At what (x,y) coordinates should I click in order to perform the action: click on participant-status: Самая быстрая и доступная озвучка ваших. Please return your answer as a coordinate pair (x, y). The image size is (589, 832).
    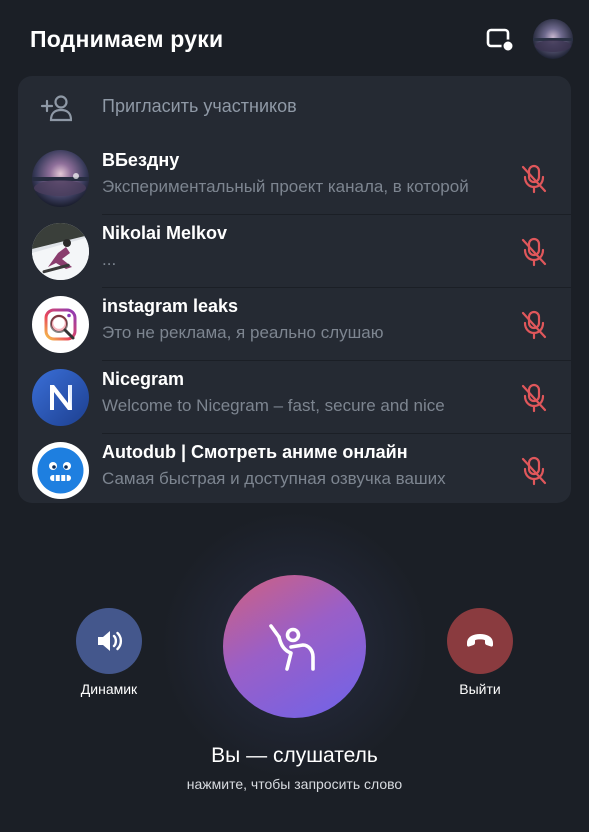
    Looking at the image, I should click on (274, 478).